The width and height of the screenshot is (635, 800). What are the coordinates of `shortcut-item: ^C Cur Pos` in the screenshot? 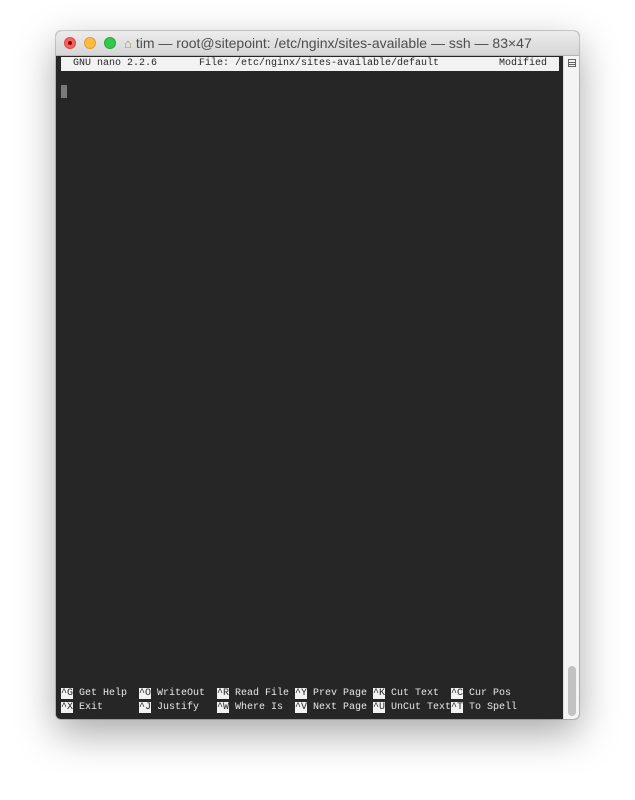 It's located at (481, 694).